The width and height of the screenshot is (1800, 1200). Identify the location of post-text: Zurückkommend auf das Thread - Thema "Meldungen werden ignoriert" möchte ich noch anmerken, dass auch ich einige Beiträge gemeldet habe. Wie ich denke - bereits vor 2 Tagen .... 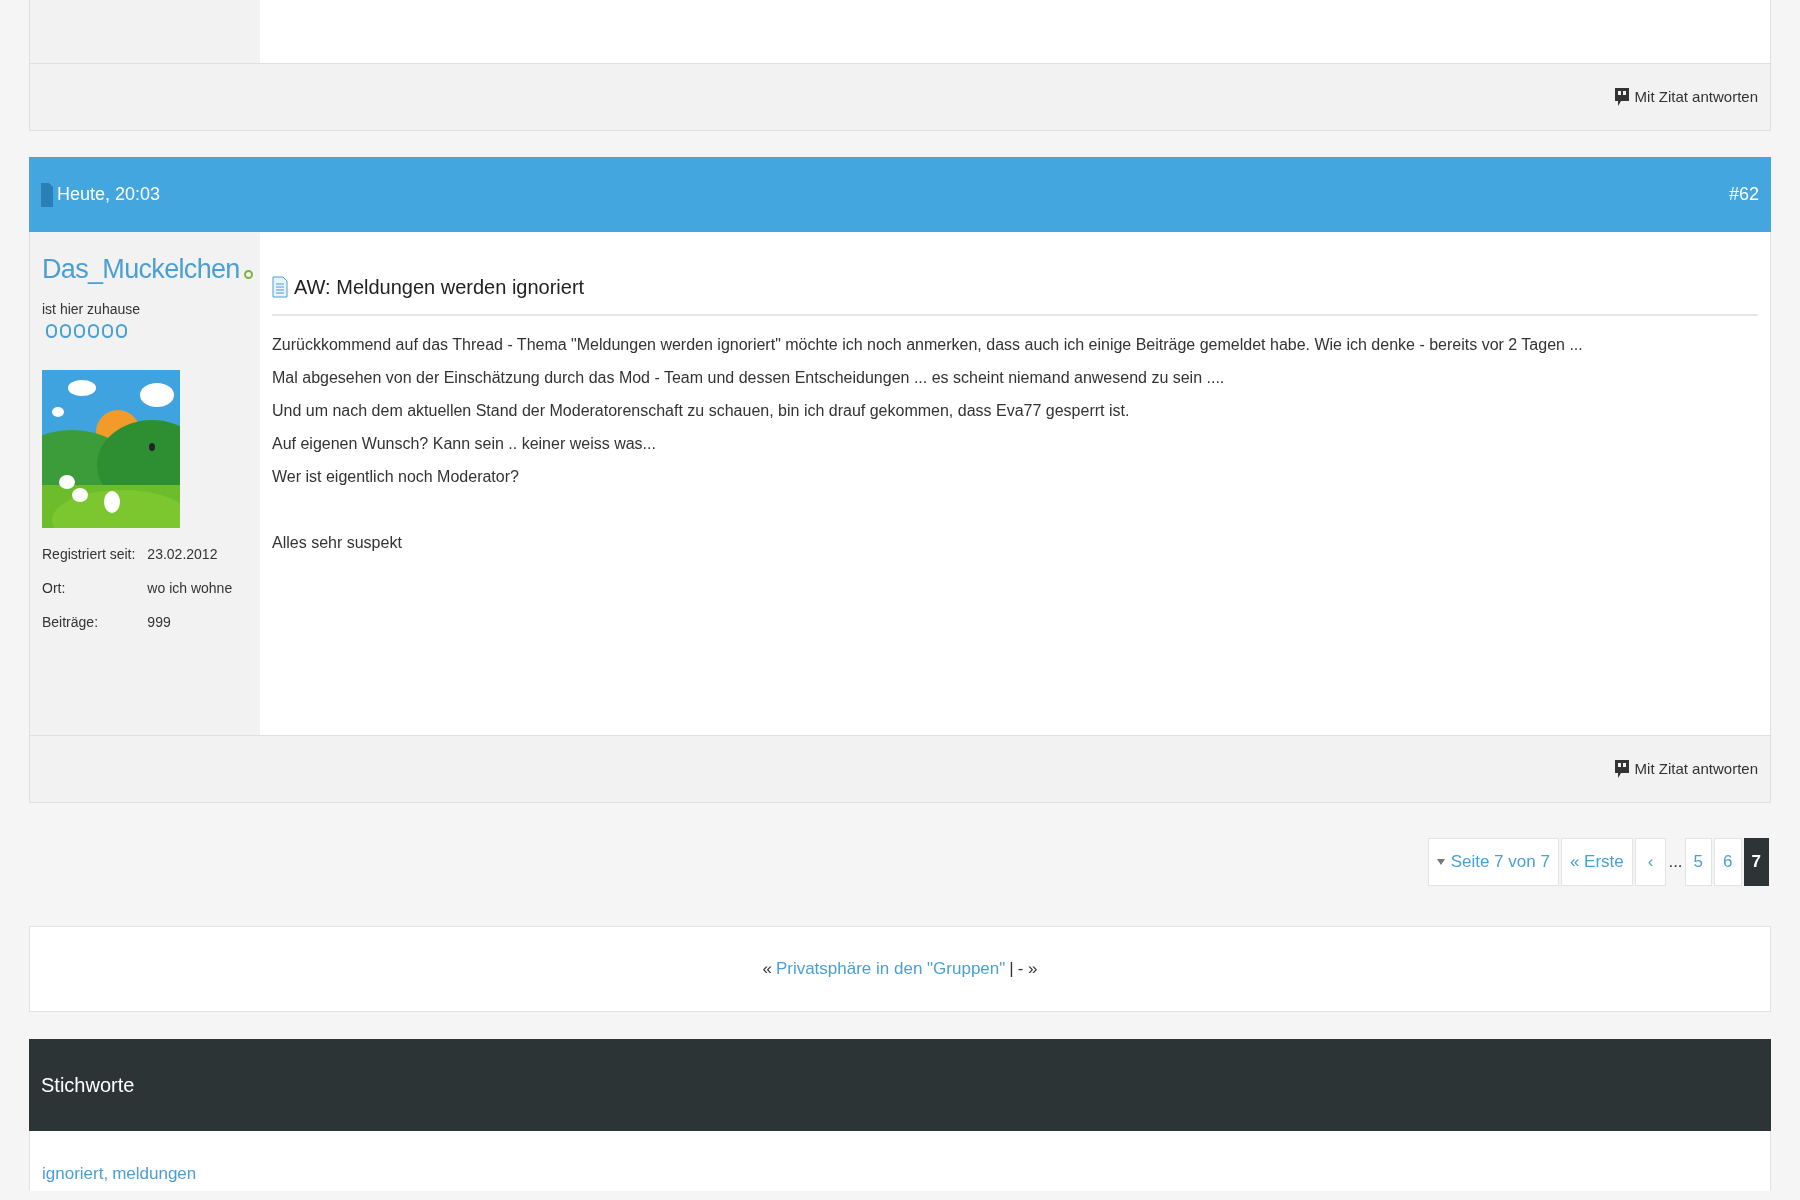
(928, 345).